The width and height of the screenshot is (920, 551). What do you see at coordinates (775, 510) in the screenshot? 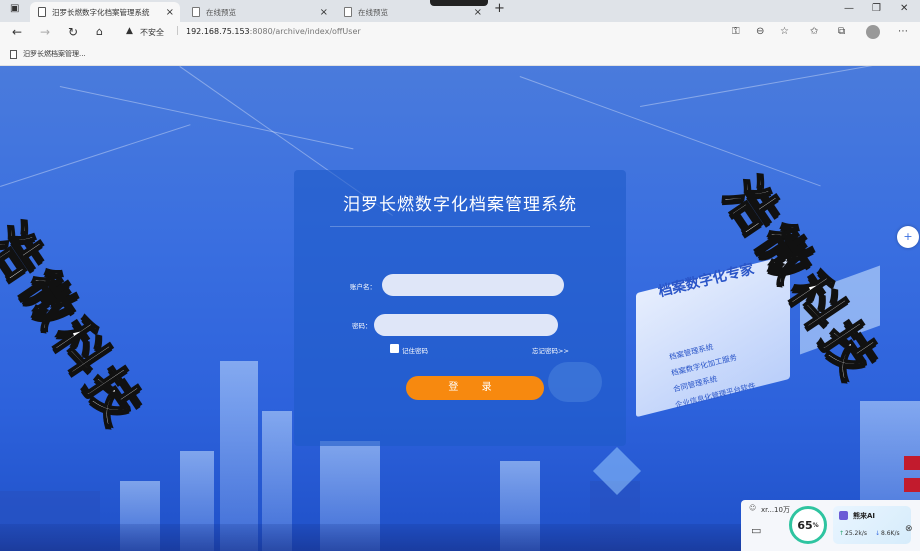
I see `user-text: xr...10万` at bounding box center [775, 510].